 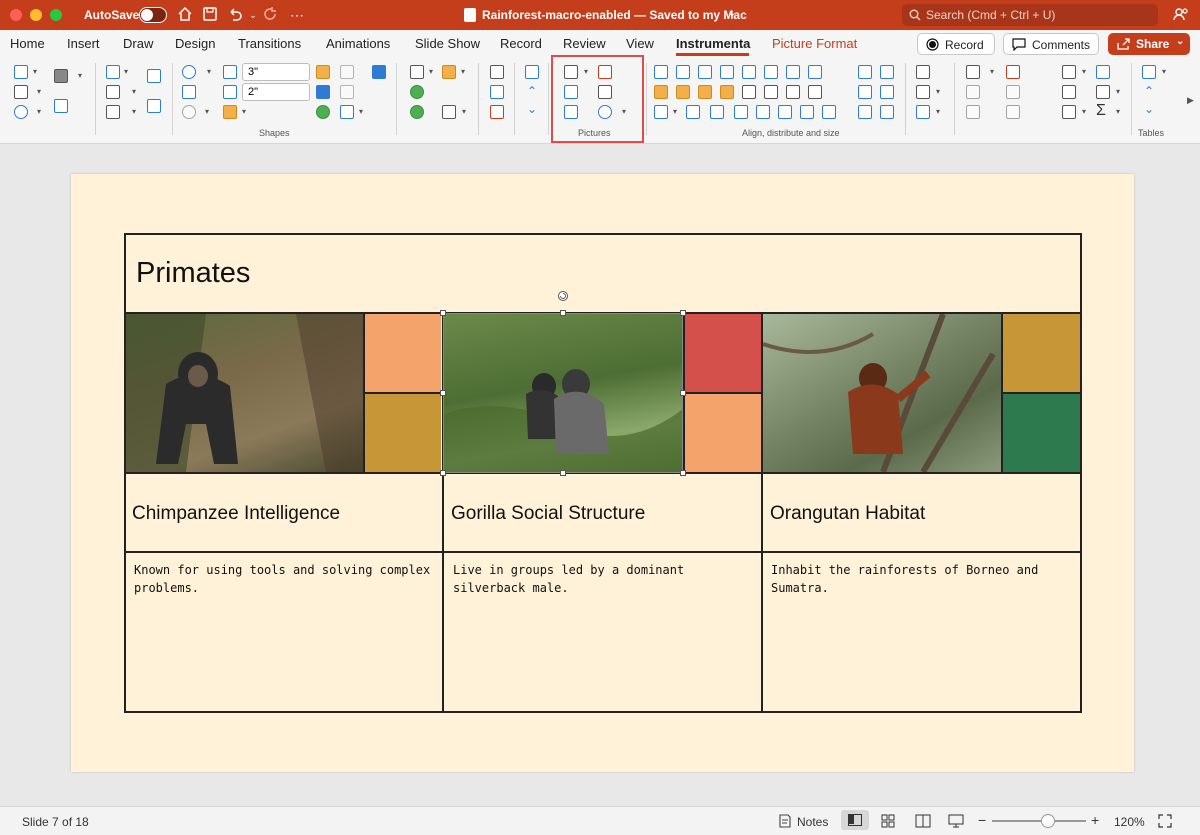 I want to click on tab-transitions: Transitions, so click(x=269, y=43).